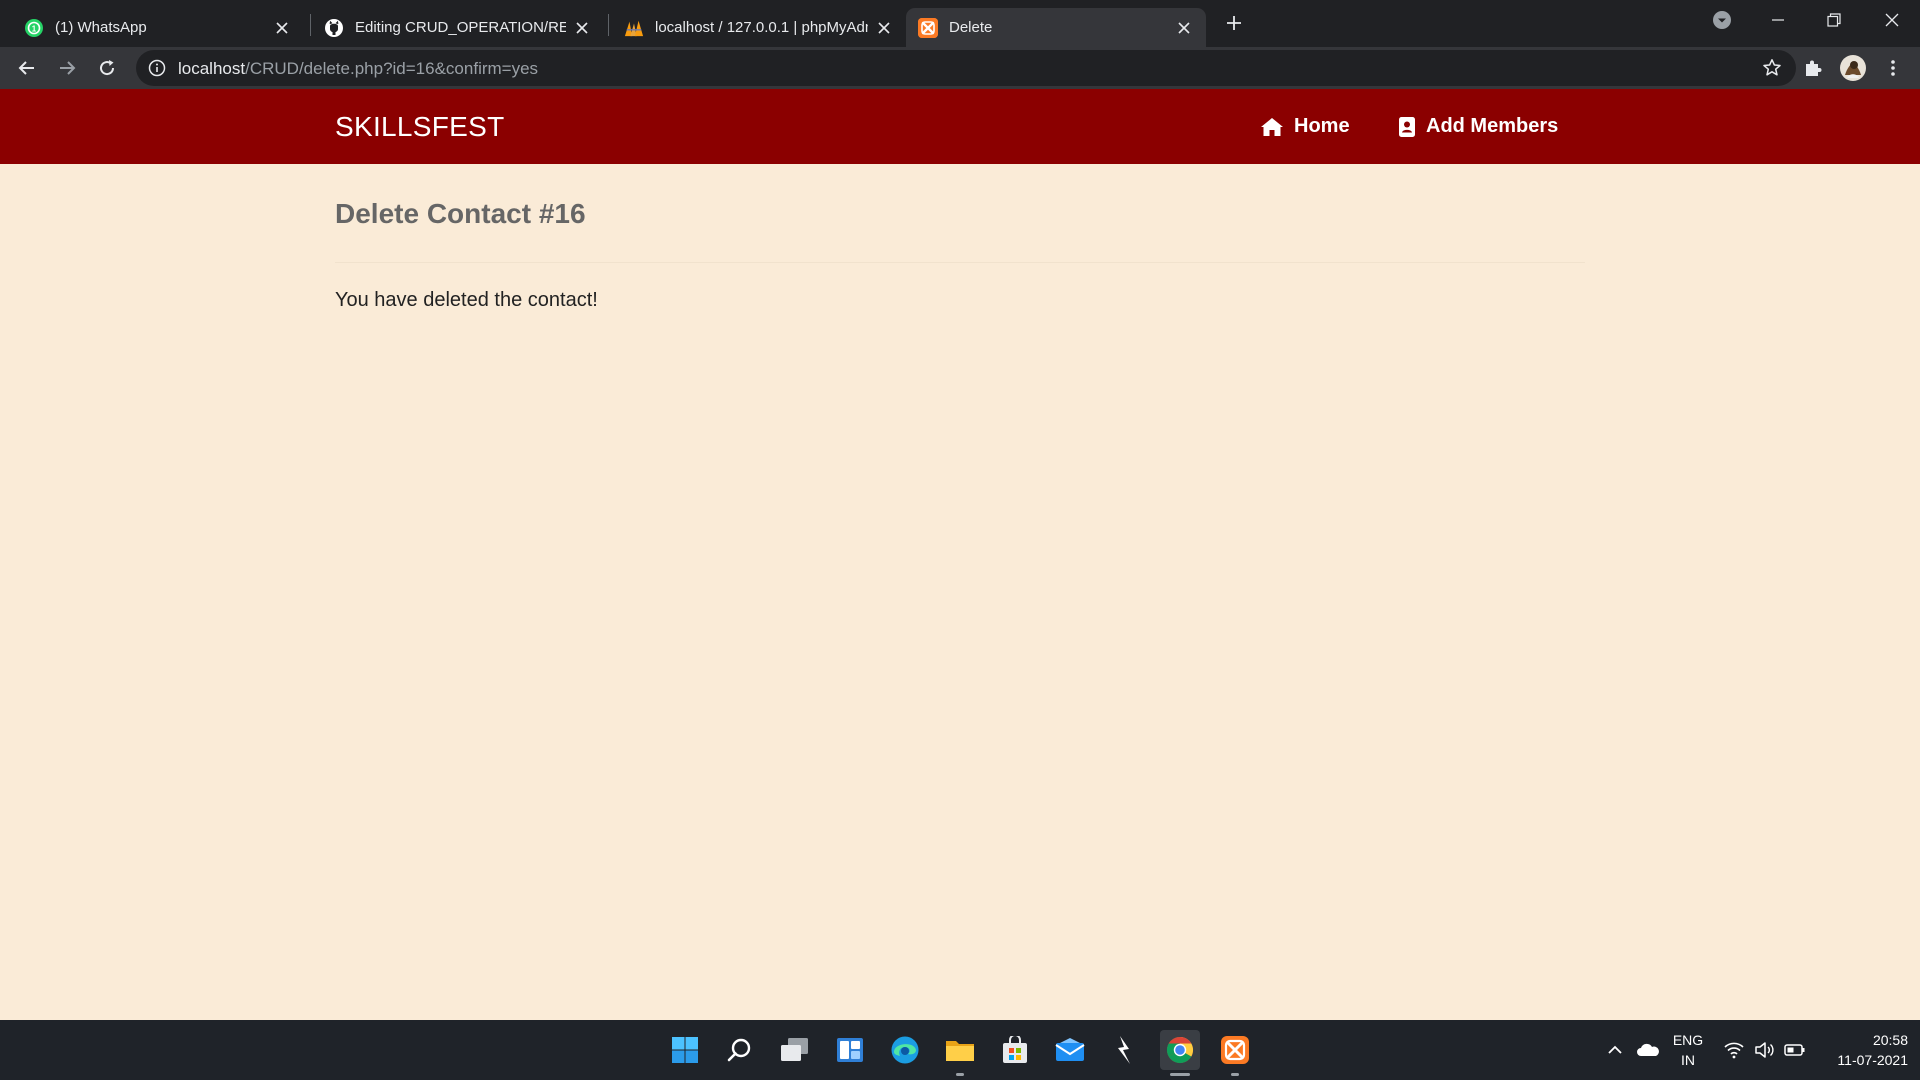 This screenshot has height=1080, width=1920. I want to click on page-title: Delete Contact #16, so click(460, 213).